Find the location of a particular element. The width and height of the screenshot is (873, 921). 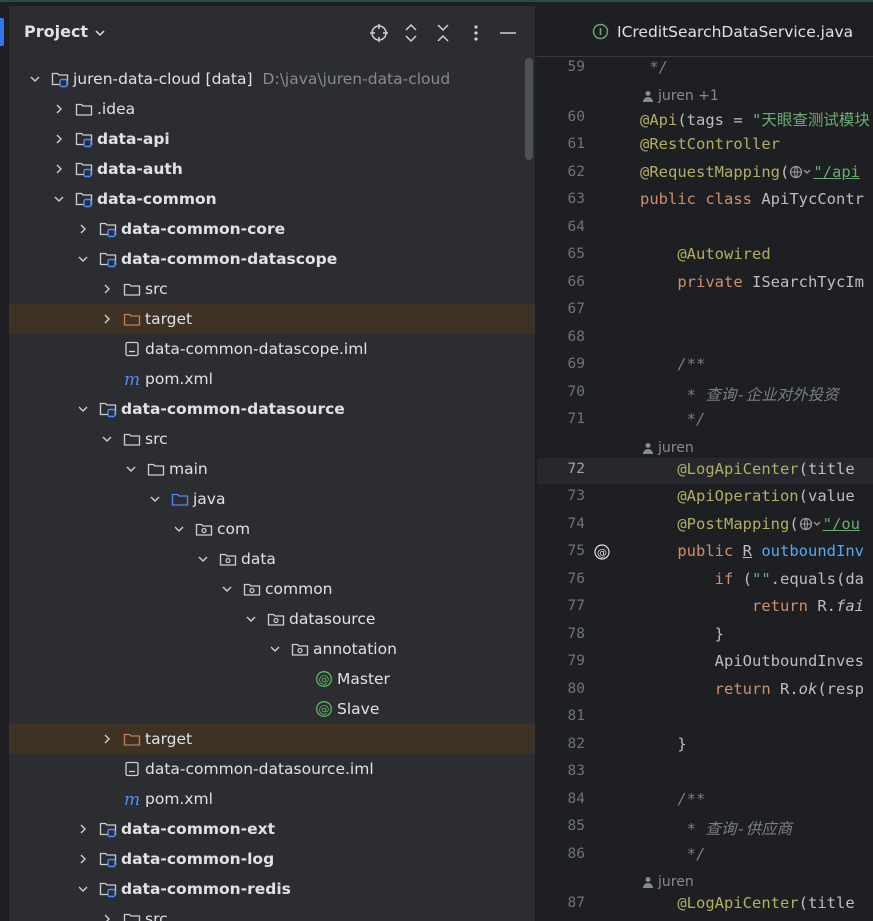

collapse-all-icon is located at coordinates (443, 33).